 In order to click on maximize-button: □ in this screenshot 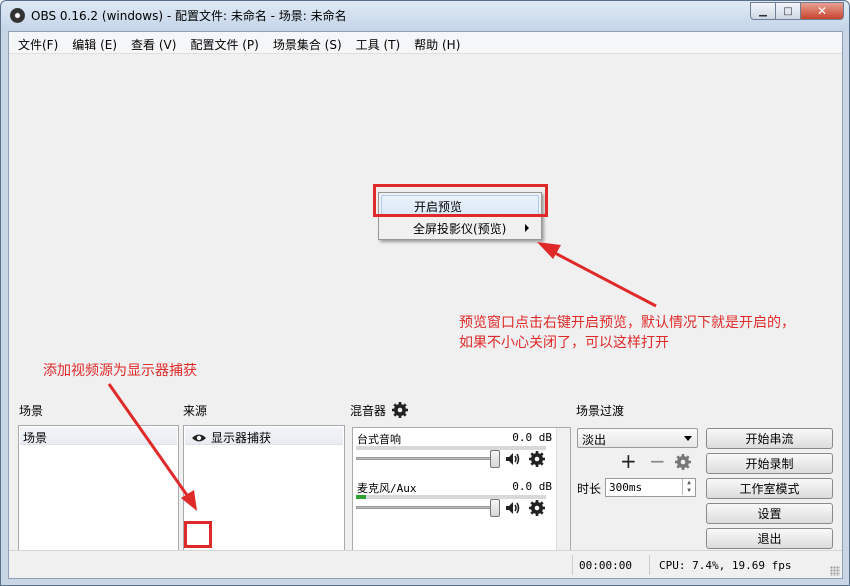, I will do `click(788, 11)`.